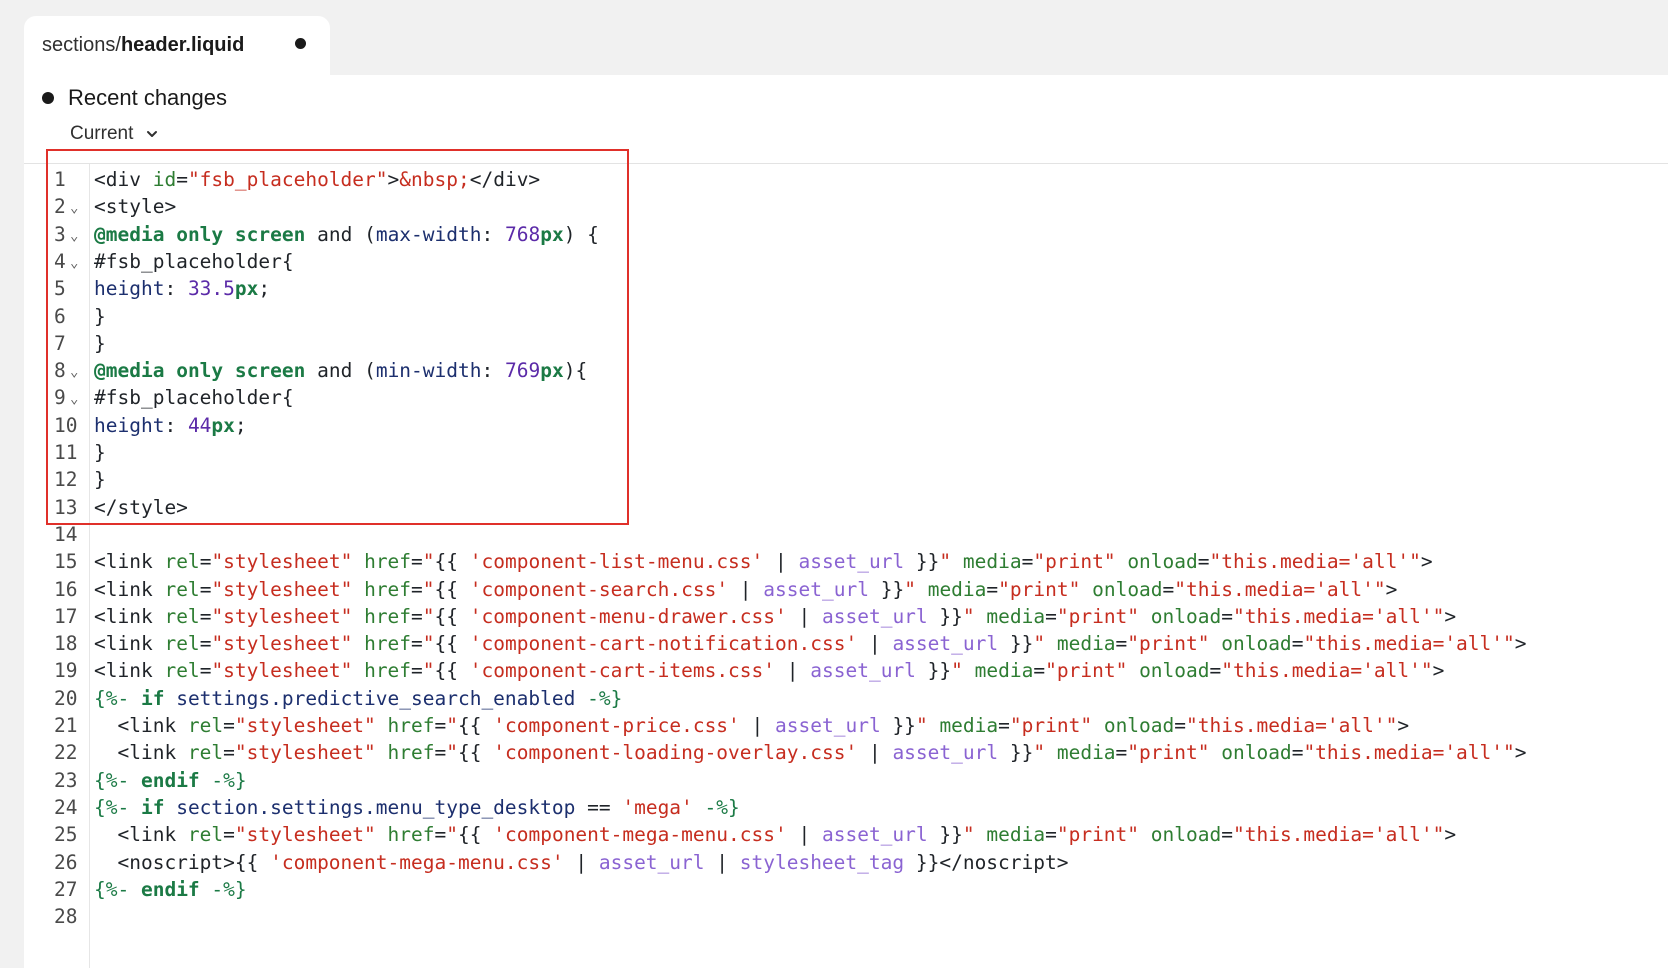 The height and width of the screenshot is (968, 1668). I want to click on code-token: -%}, so click(599, 698).